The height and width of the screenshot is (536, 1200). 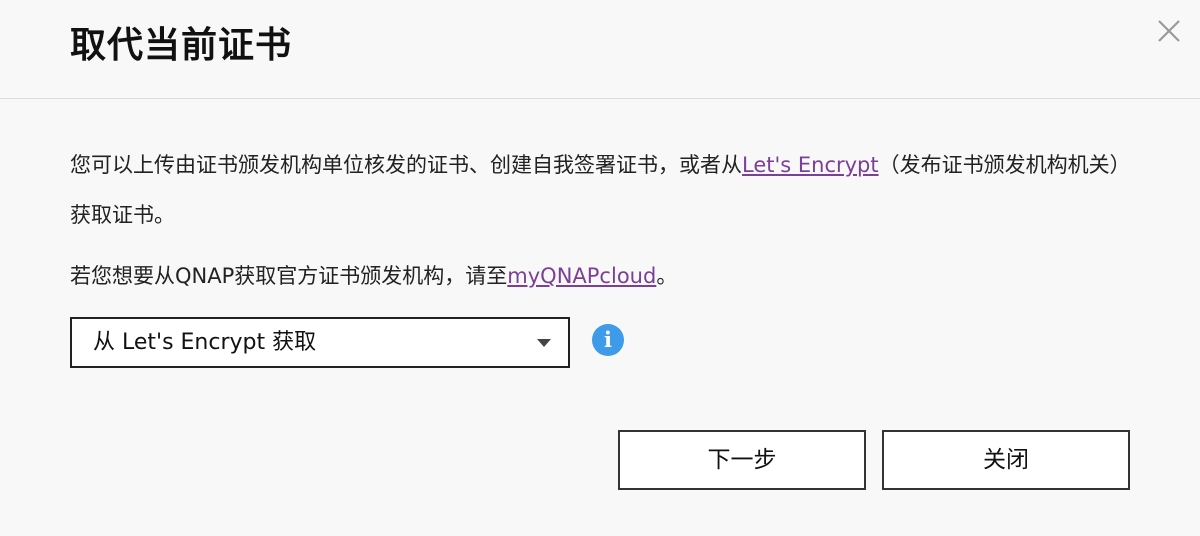 What do you see at coordinates (205, 342) in the screenshot?
I see `certificate-source-value: 从 Let's Encrypt 获取` at bounding box center [205, 342].